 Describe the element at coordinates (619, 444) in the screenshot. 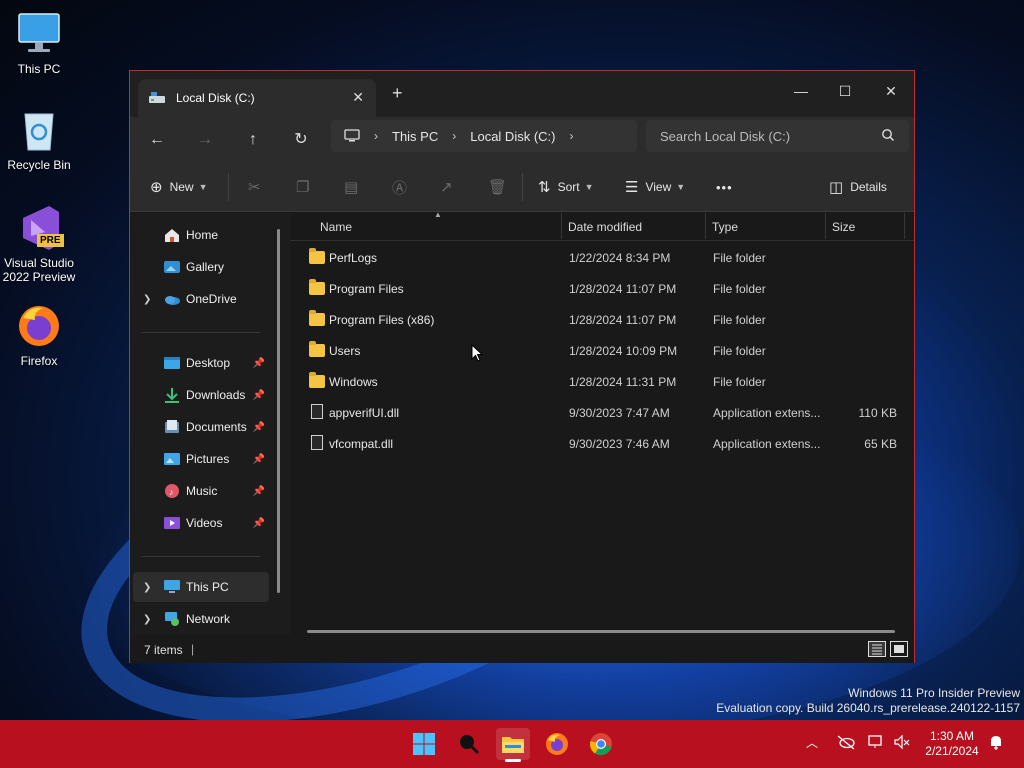

I see `file-date: 9/30/2023 7:46 AM` at that location.